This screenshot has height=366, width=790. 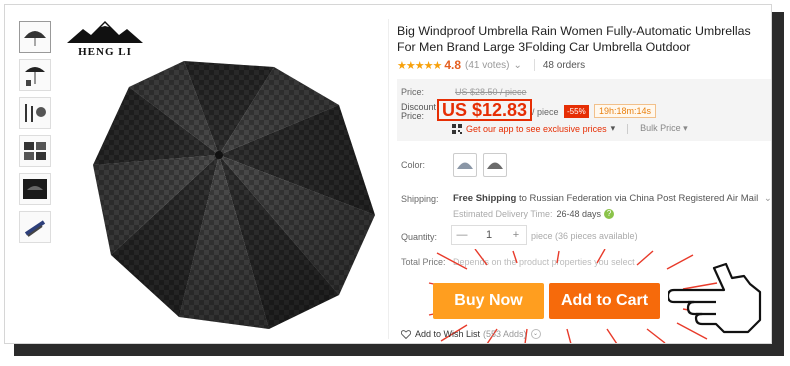 I want to click on umbrella-closed-thumb-icon, so click(x=35, y=228).